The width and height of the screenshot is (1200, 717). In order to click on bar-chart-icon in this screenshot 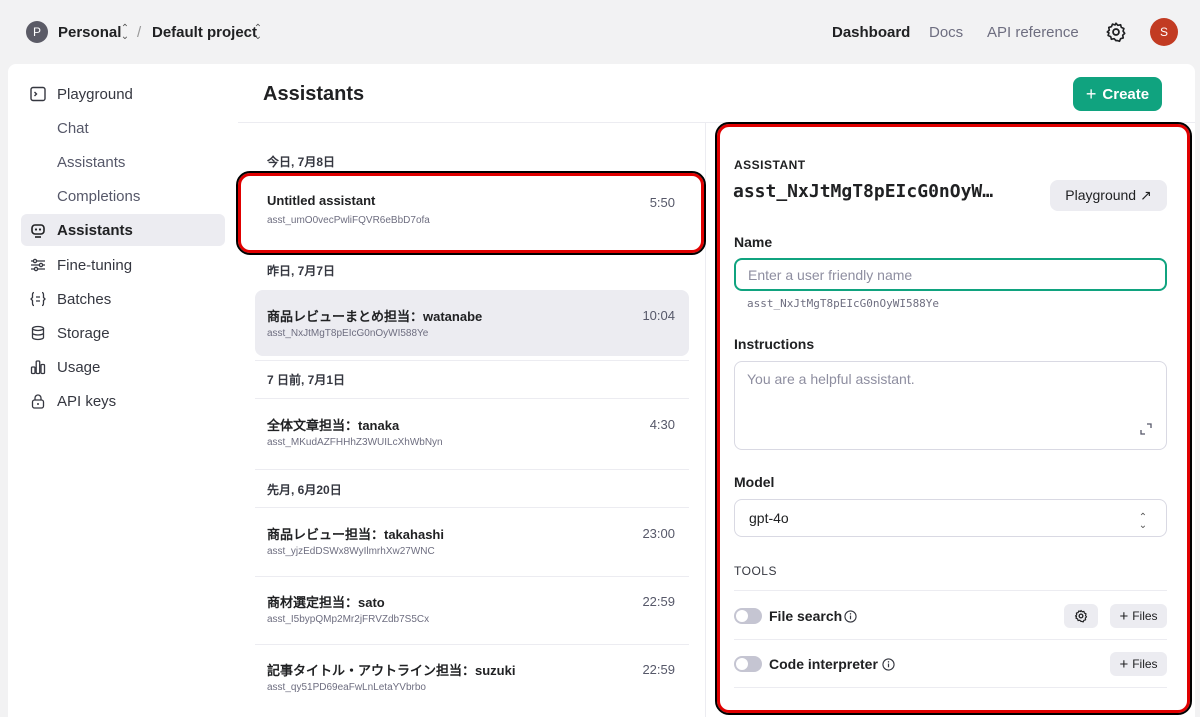, I will do `click(38, 367)`.